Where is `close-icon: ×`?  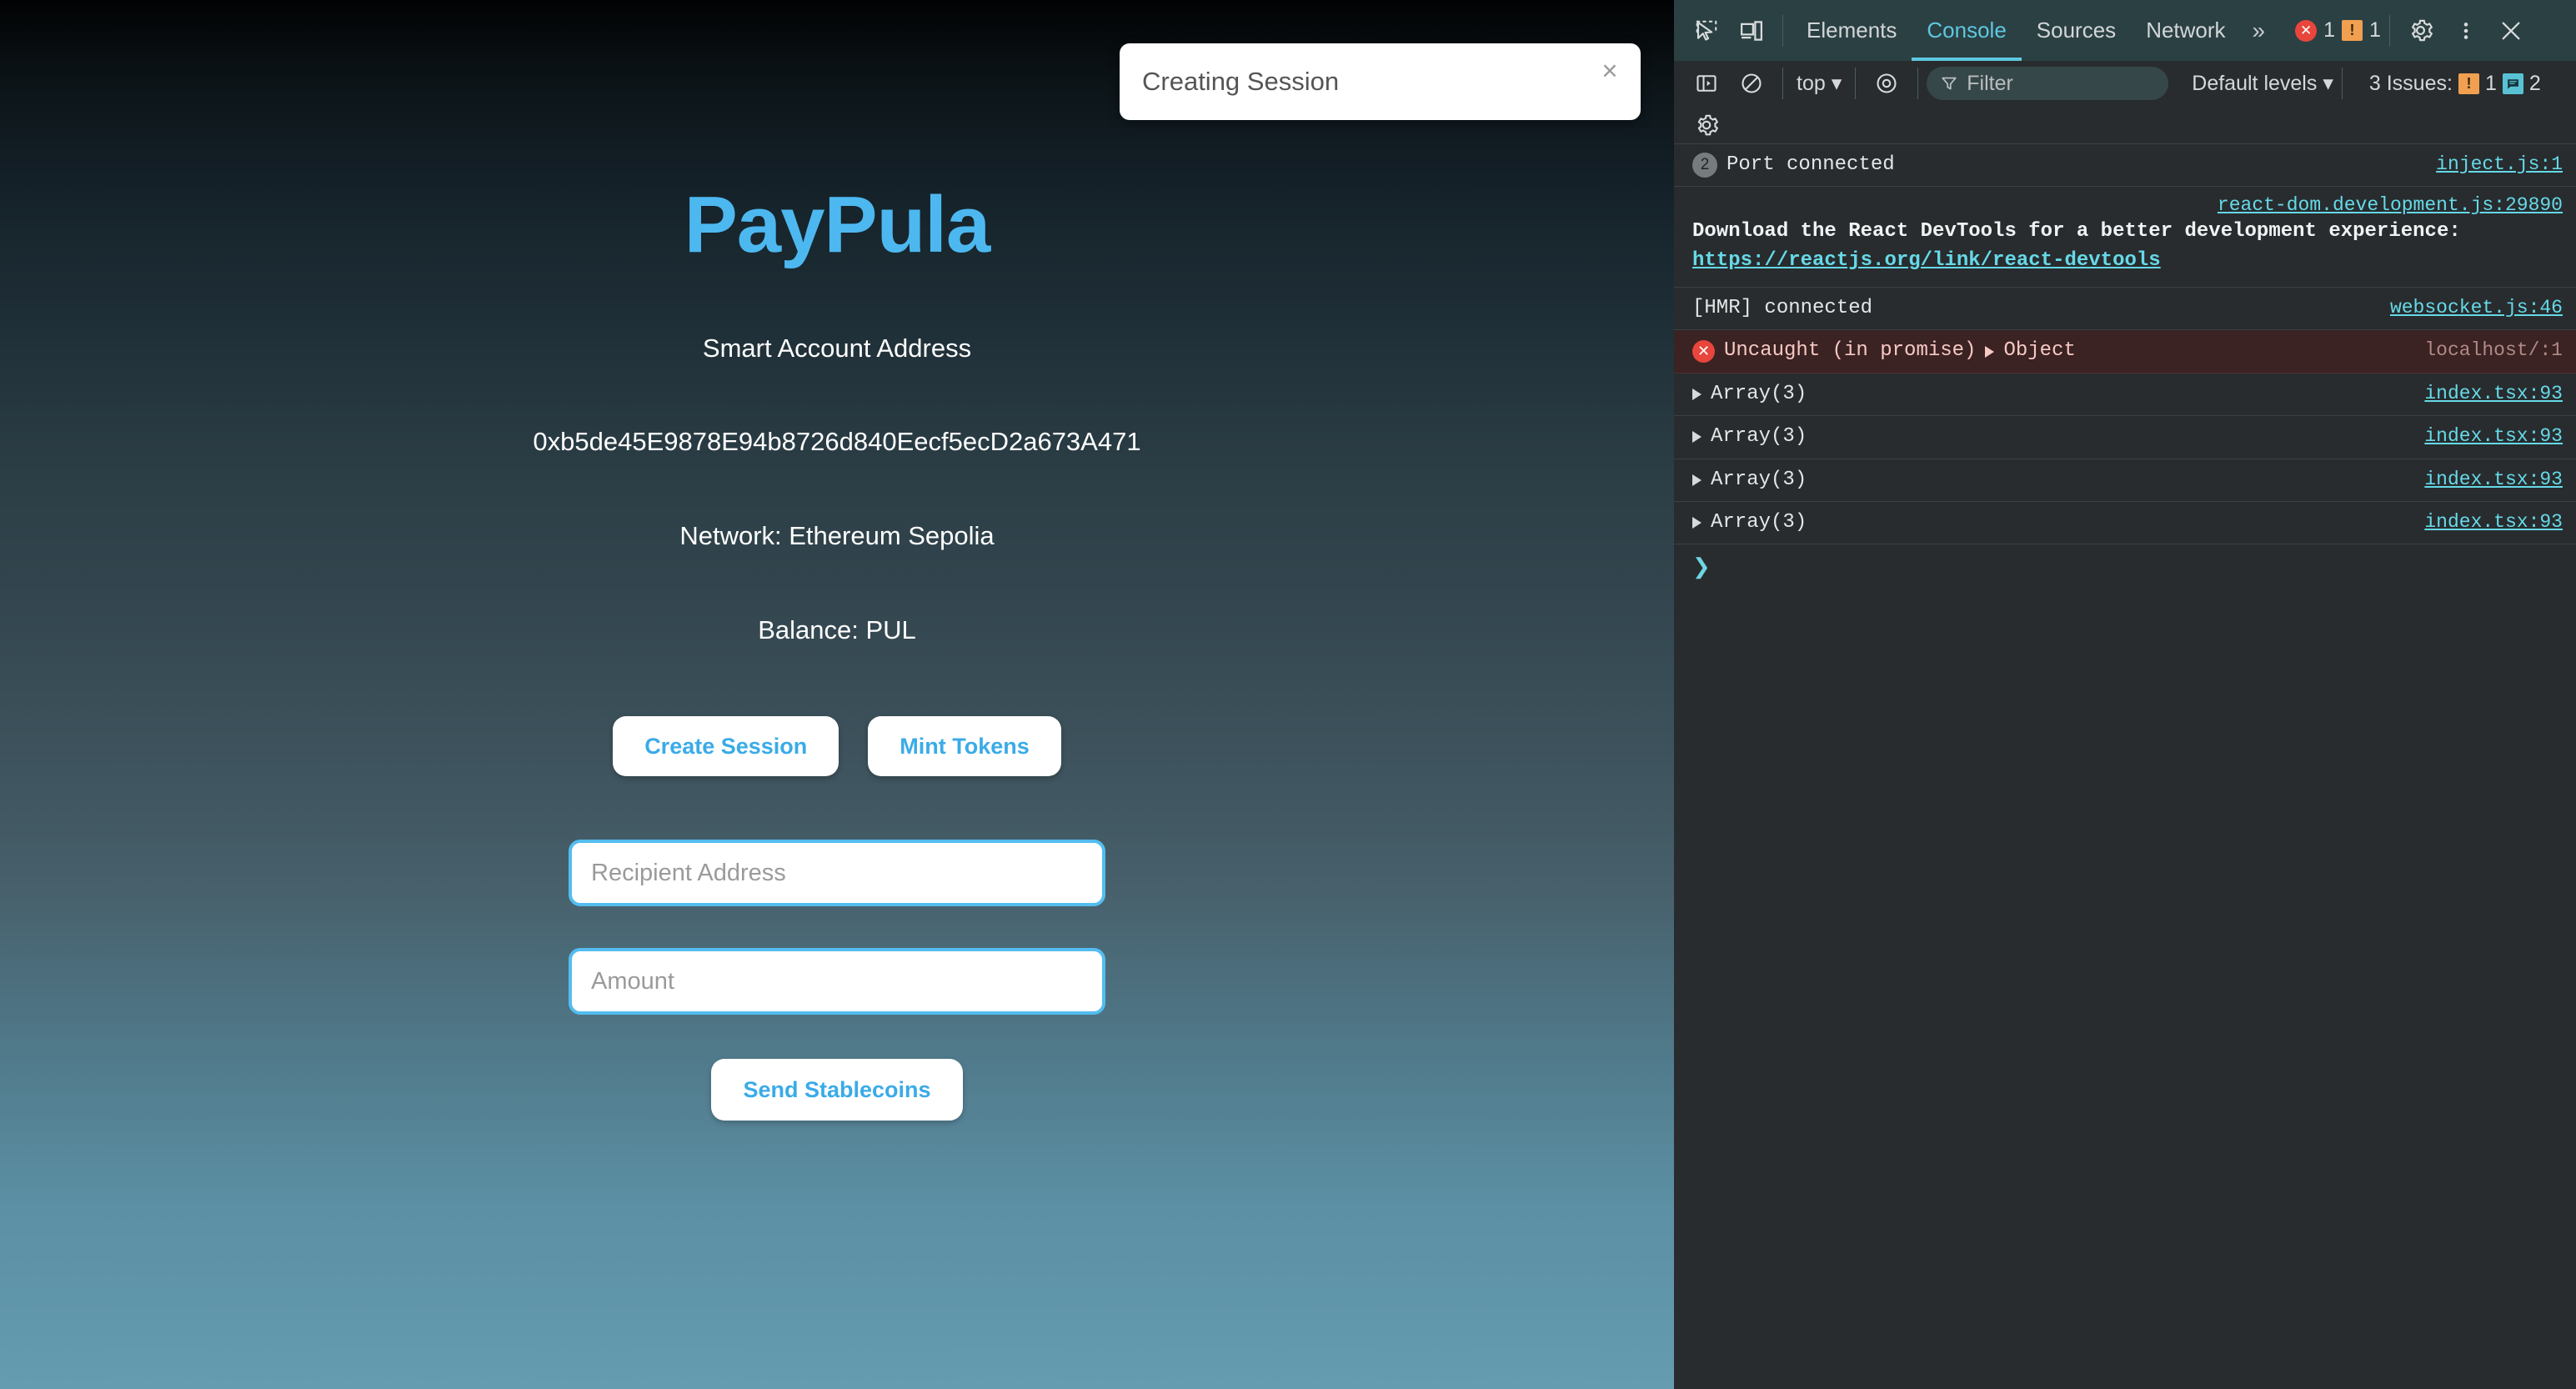
close-icon: × is located at coordinates (1610, 71).